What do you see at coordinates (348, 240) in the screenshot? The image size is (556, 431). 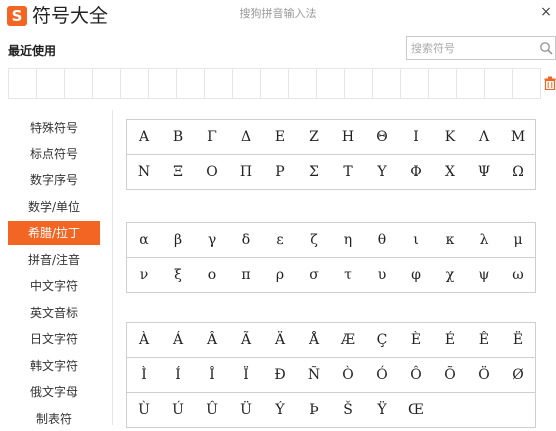 I see `symbol-cell: η` at bounding box center [348, 240].